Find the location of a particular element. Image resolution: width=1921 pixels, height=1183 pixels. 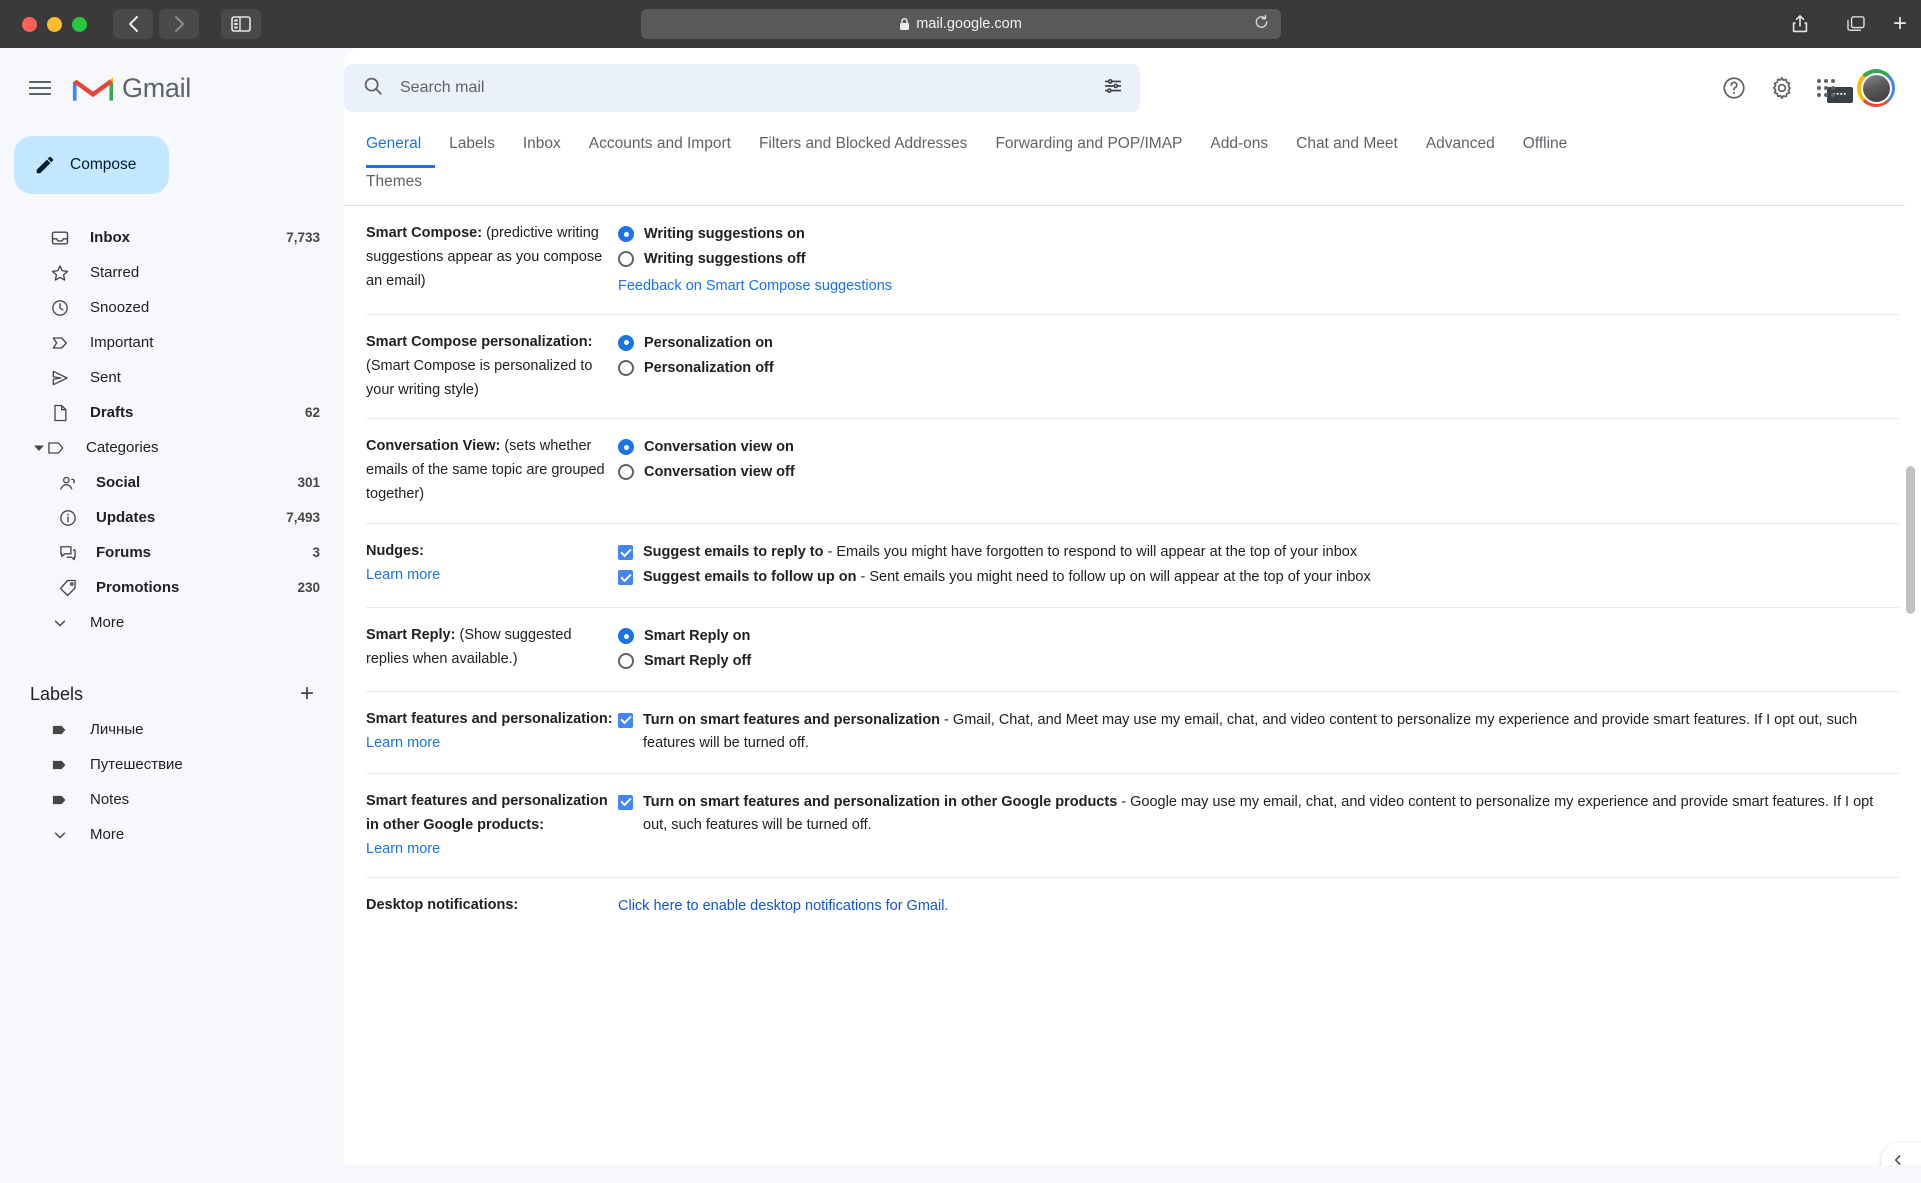

tab-accounts-and-import: Accounts and Import is located at coordinates (660, 148).